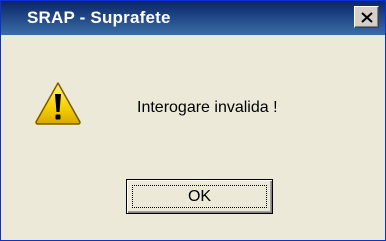  Describe the element at coordinates (58, 103) in the screenshot. I see `warning-icon` at that location.